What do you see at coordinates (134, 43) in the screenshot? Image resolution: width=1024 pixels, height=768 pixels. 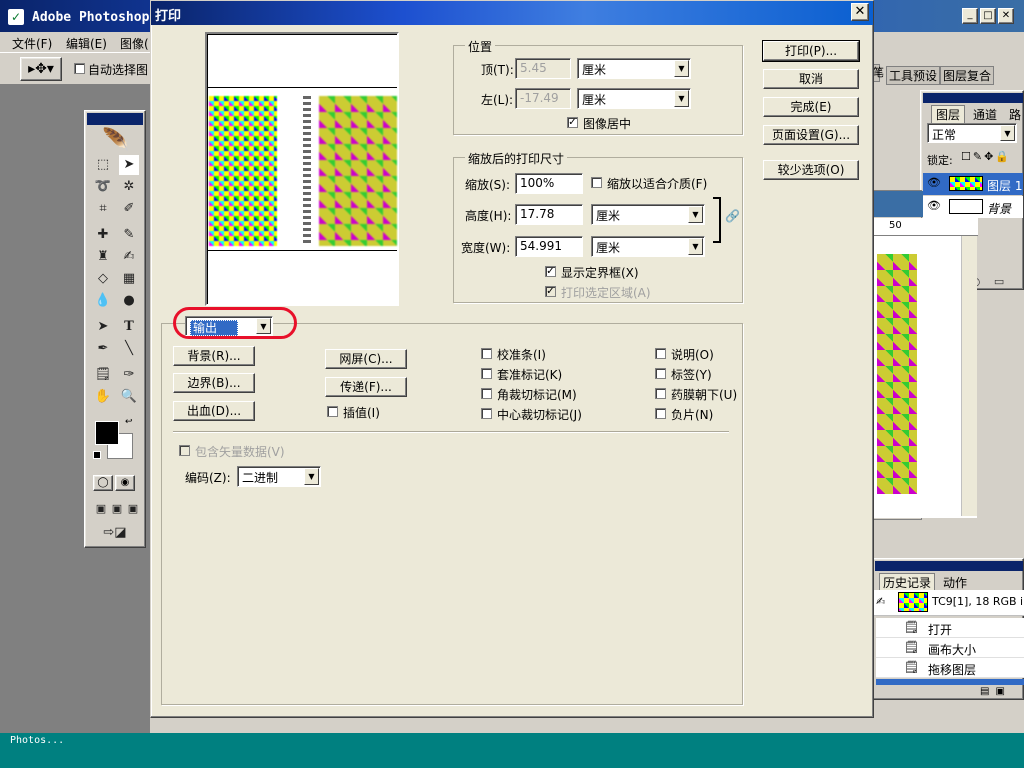 I see `menu-image: 图像(` at bounding box center [134, 43].